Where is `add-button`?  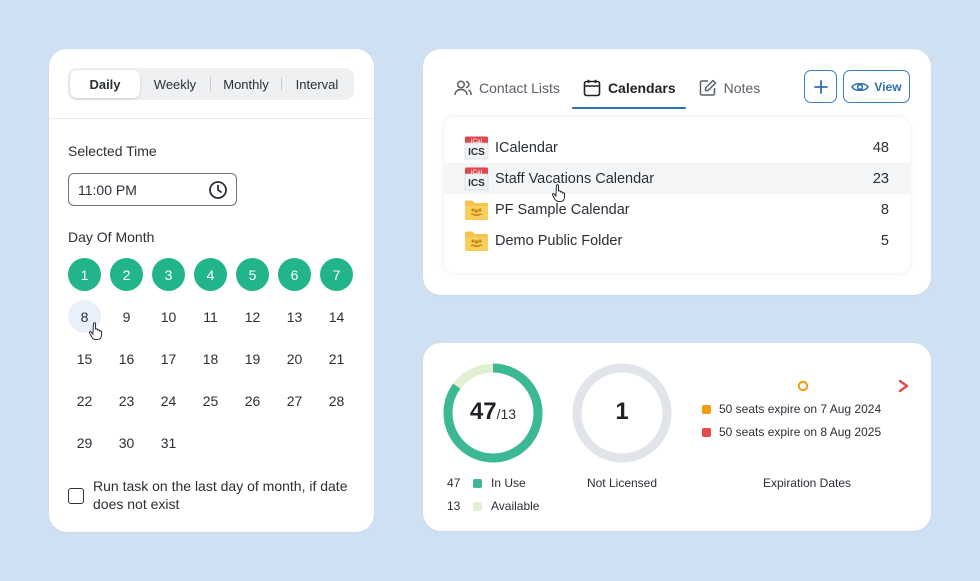 add-button is located at coordinates (820, 86).